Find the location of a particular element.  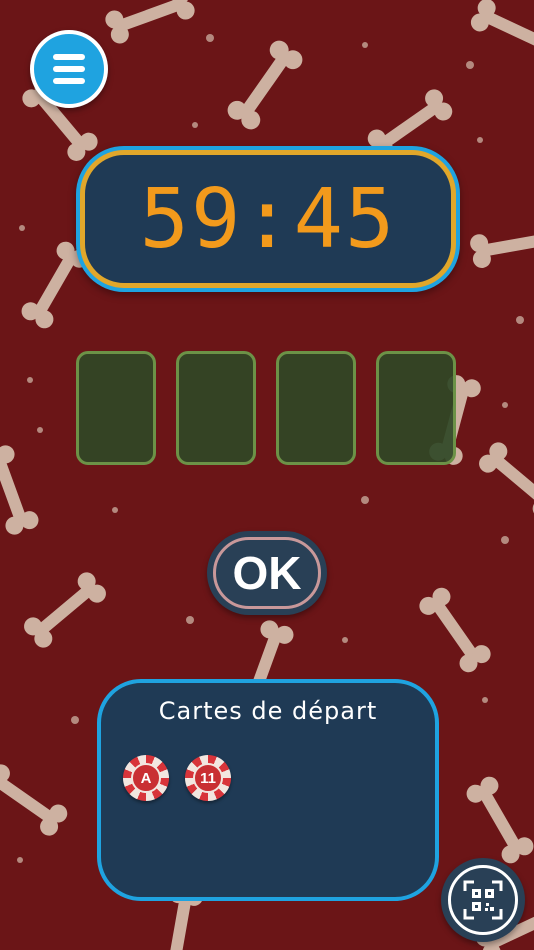

card-chip-11: 11 is located at coordinates (208, 778).